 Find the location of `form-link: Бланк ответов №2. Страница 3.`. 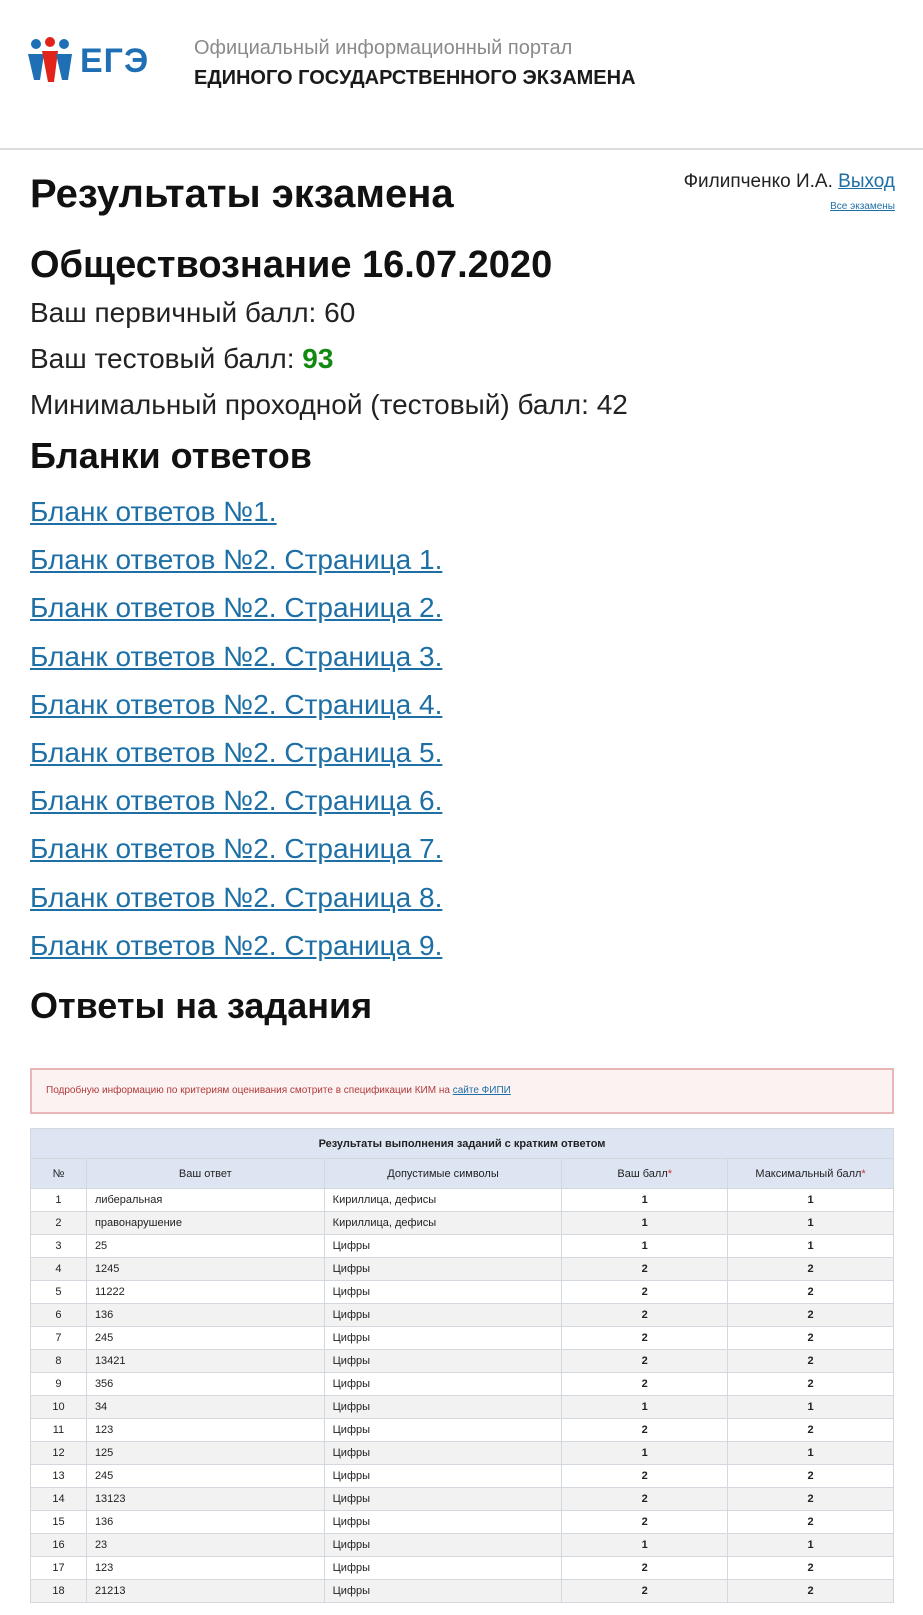

form-link: Бланк ответов №2. Страница 3. is located at coordinates (236, 656).